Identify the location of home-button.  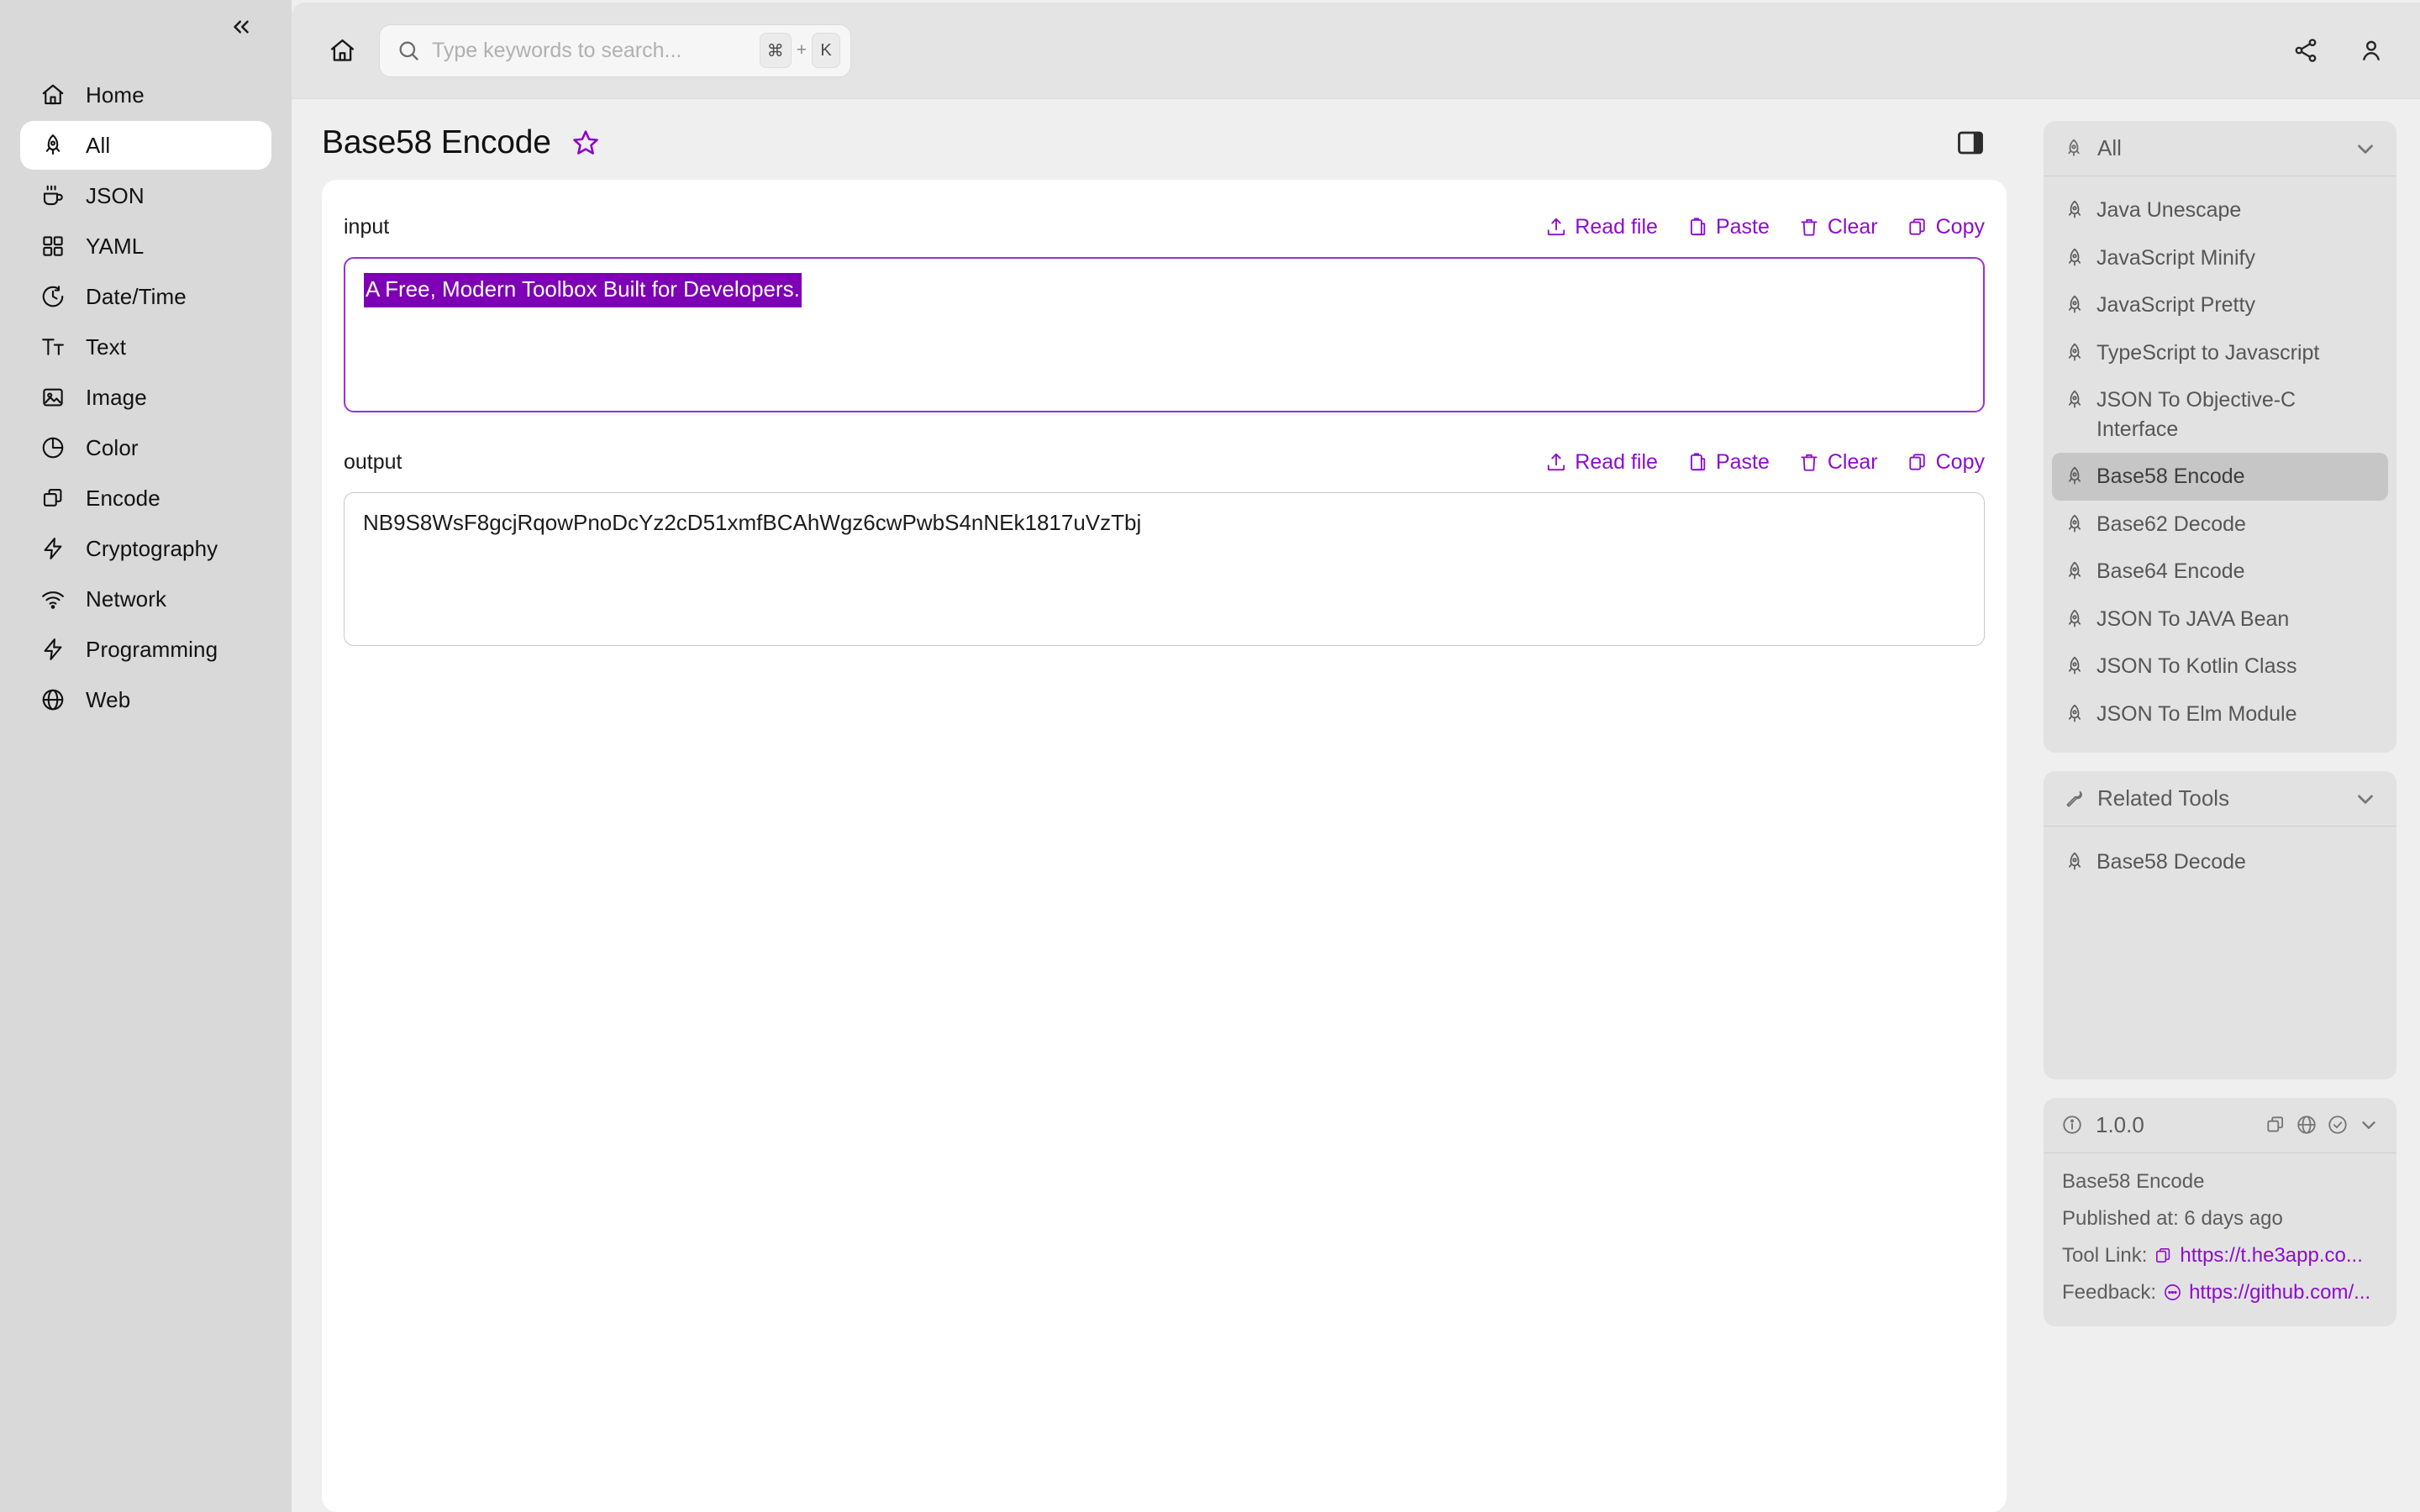
(342, 50).